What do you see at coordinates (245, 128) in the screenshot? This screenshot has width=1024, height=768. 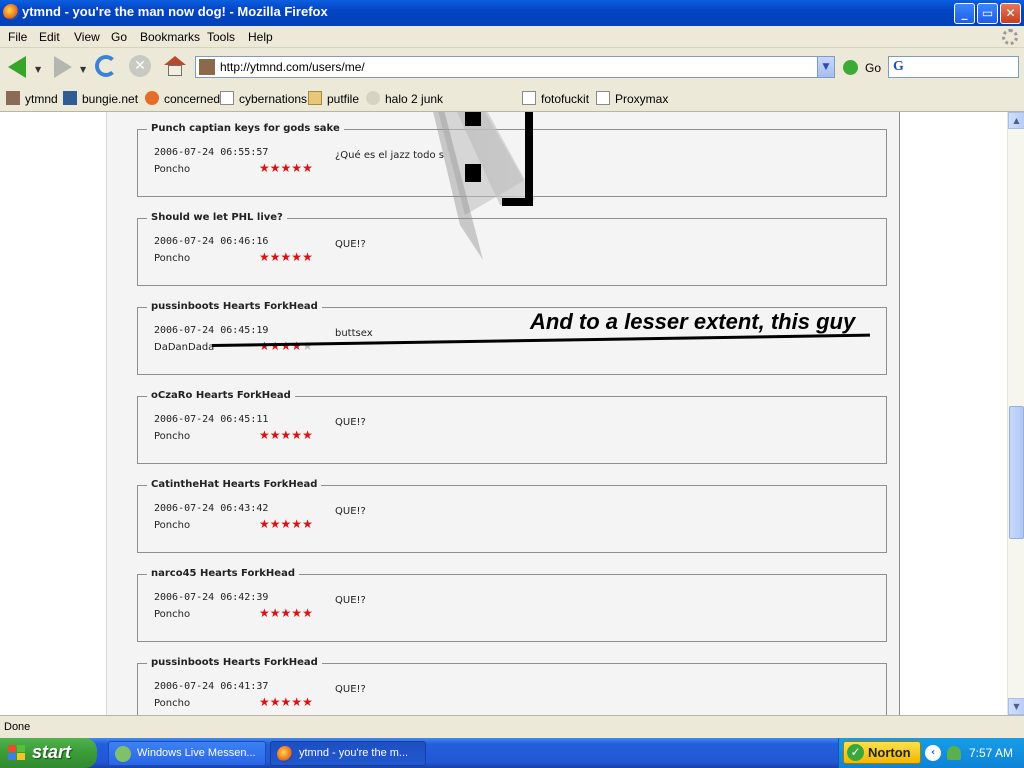 I see `entry-site-title: Punch captian keys for gods sake` at bounding box center [245, 128].